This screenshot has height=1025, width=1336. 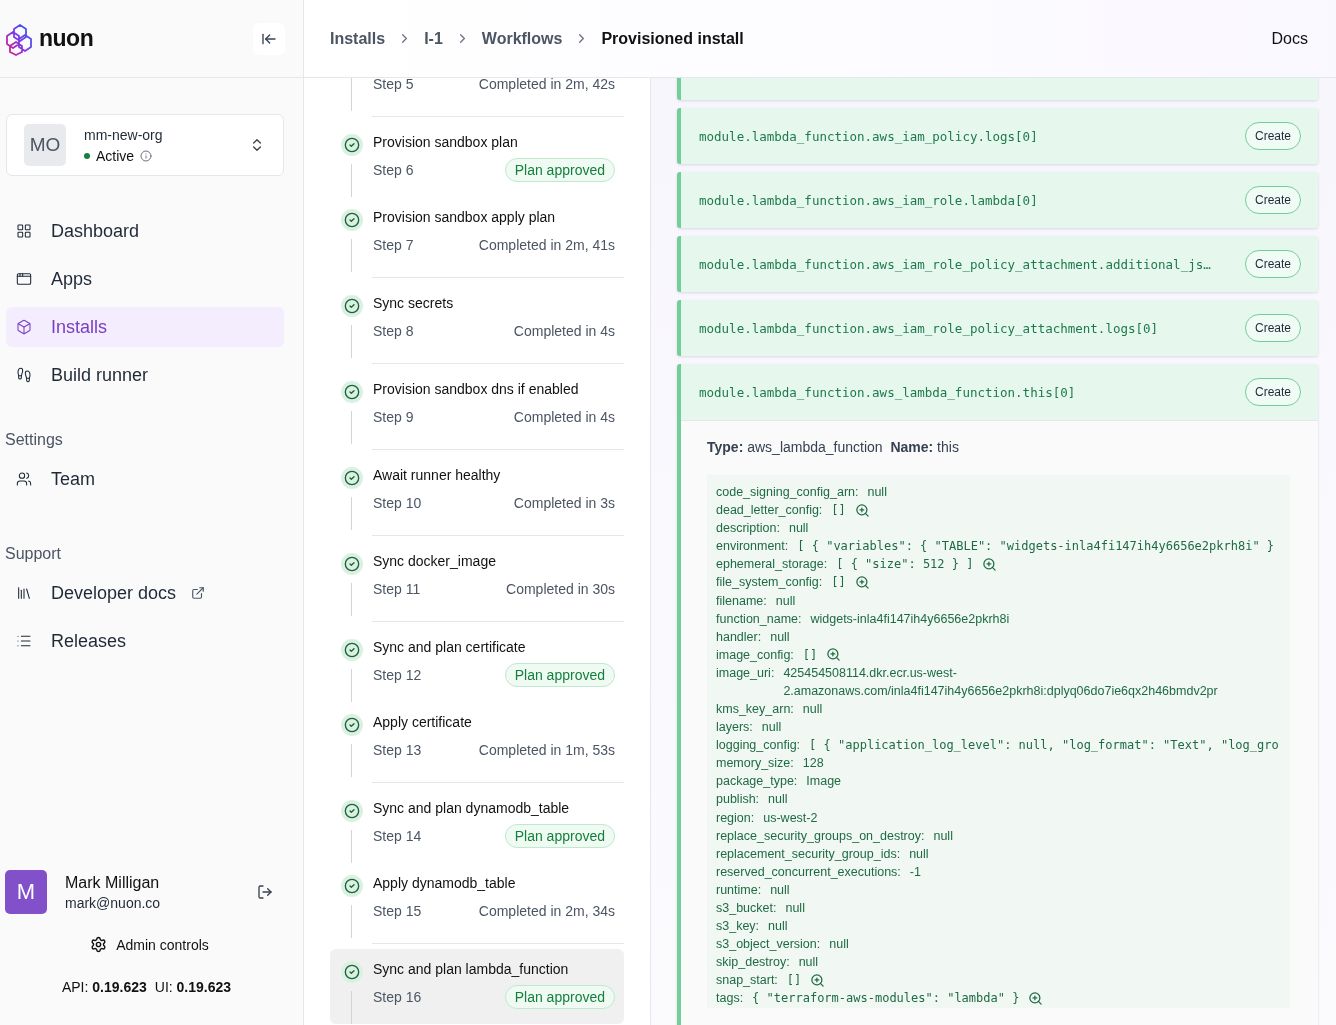 I want to click on gear-icon, so click(x=99, y=944).